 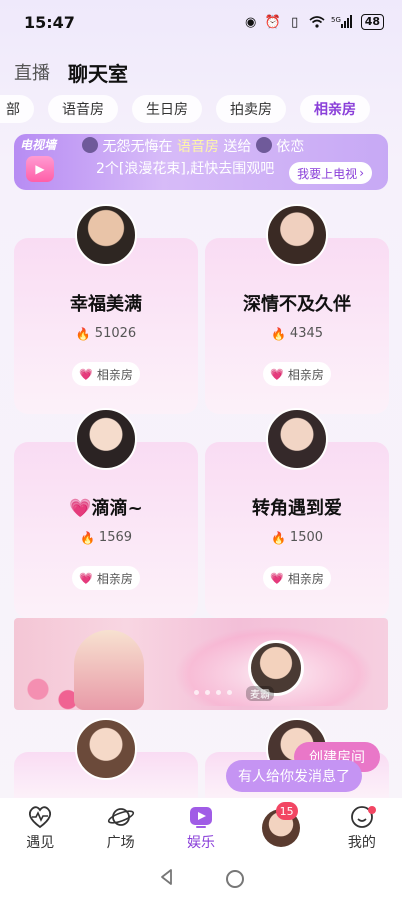 I want to click on nav-label: 娱乐, so click(x=201, y=843).